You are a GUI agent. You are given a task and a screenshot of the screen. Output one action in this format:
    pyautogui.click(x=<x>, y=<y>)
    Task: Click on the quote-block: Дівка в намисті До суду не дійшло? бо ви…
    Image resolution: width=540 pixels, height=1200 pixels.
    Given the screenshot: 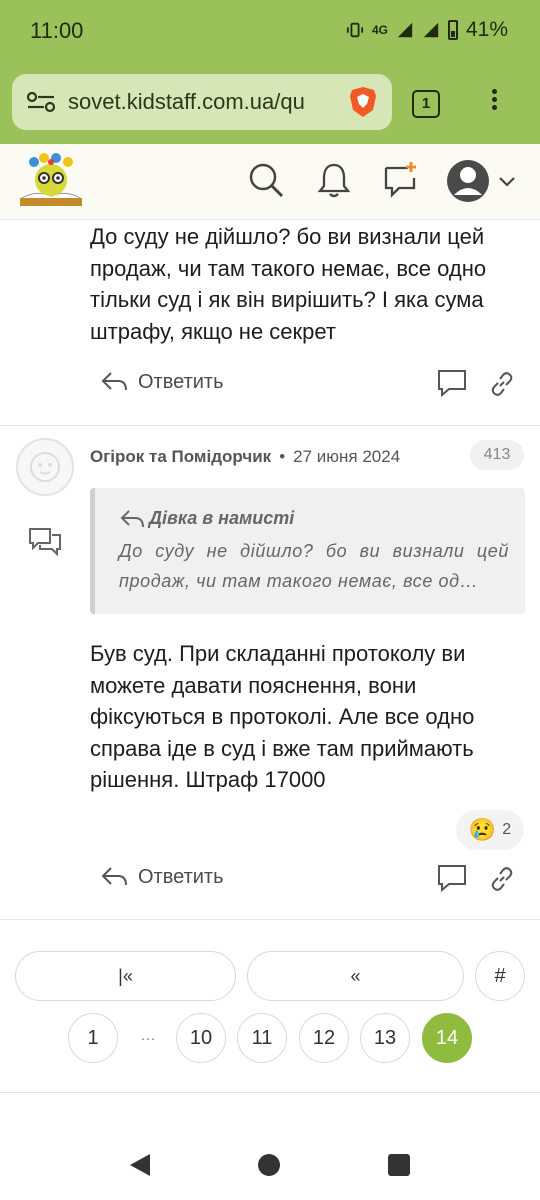 What is the action you would take?
    pyautogui.click(x=307, y=551)
    